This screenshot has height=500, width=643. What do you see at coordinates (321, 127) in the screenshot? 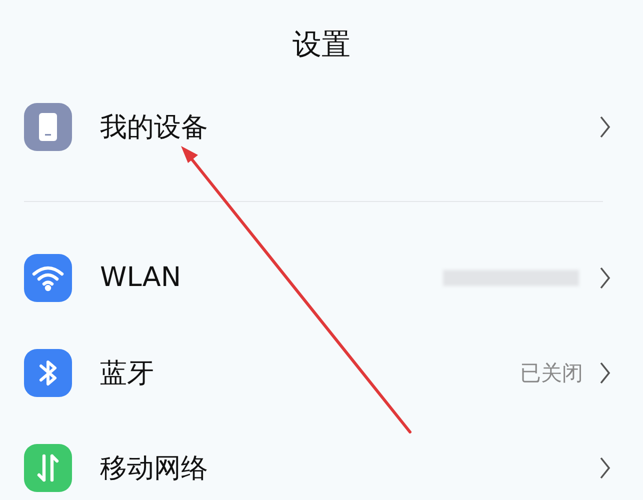
I see `settings-row: 我的设备` at bounding box center [321, 127].